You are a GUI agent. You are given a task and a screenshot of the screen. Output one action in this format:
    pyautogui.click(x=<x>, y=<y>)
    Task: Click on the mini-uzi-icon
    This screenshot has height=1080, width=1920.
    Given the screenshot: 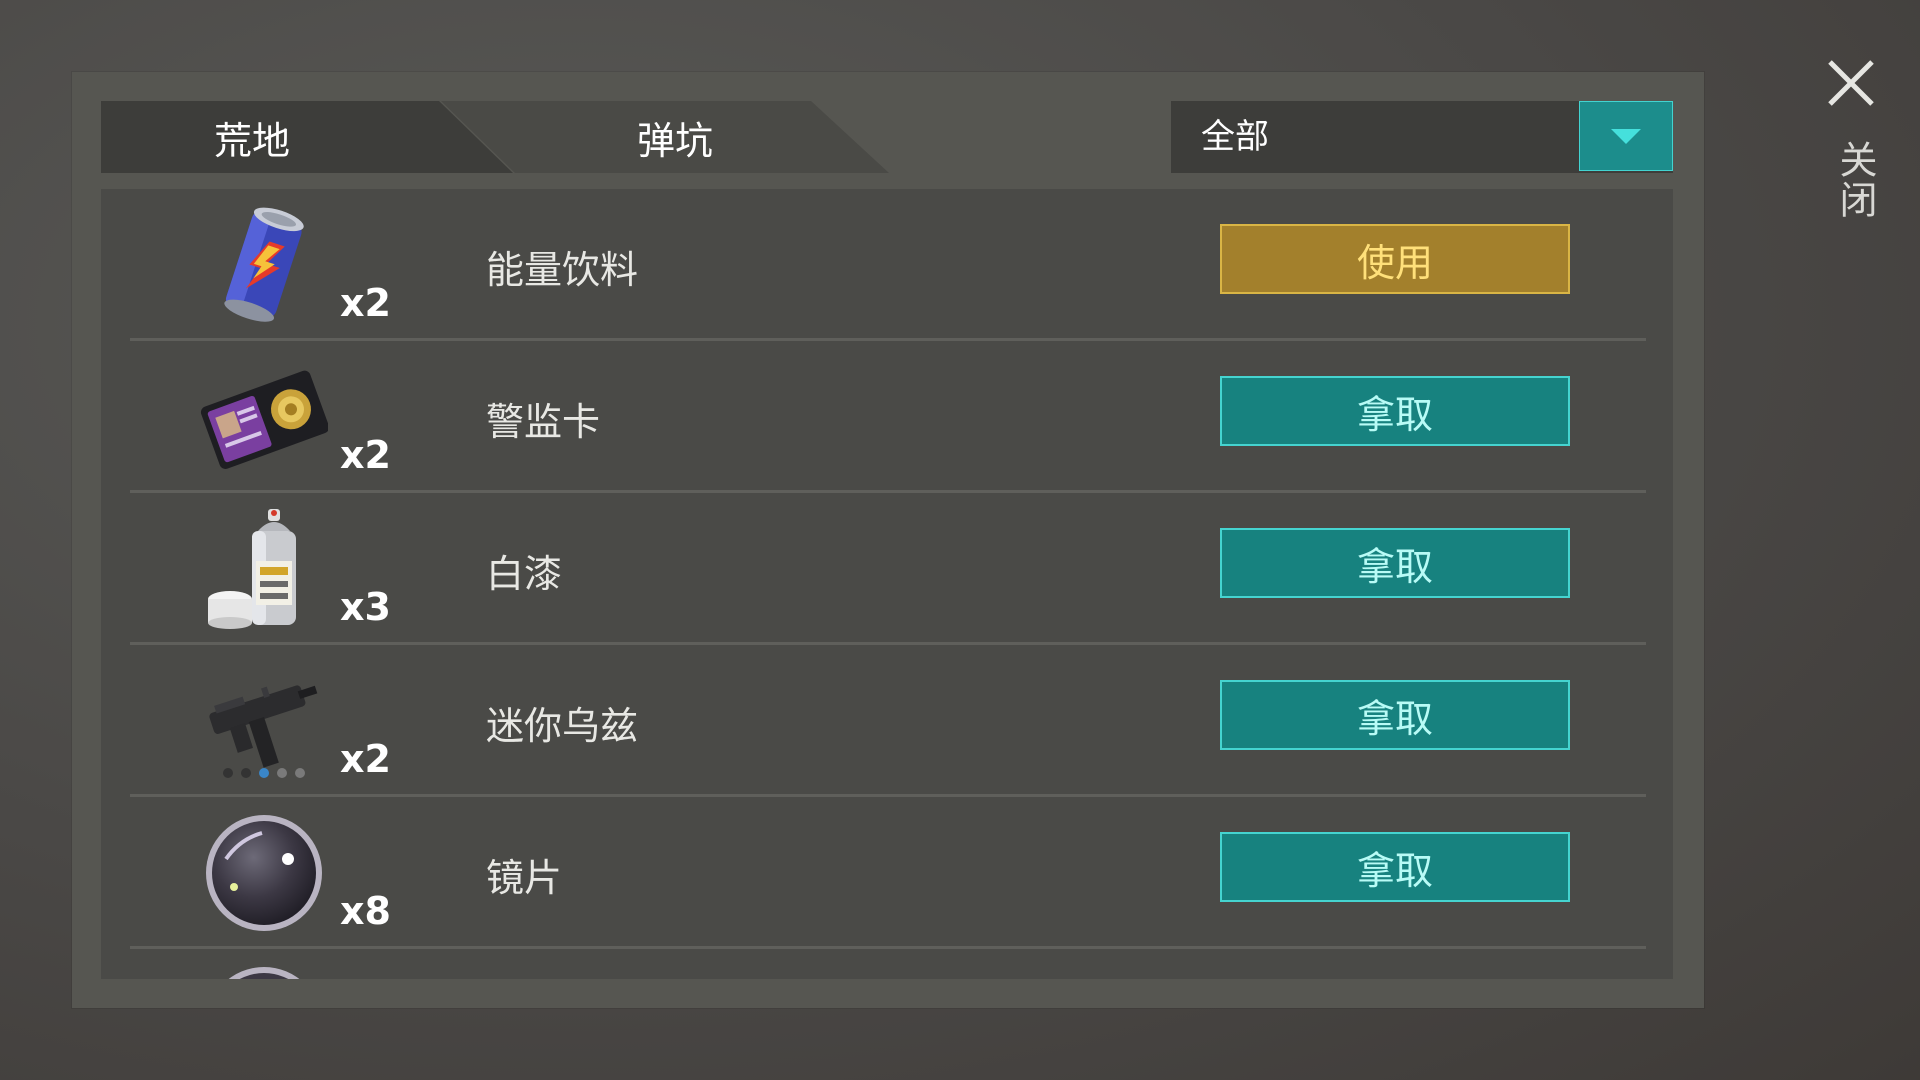 What is the action you would take?
    pyautogui.click(x=263, y=731)
    